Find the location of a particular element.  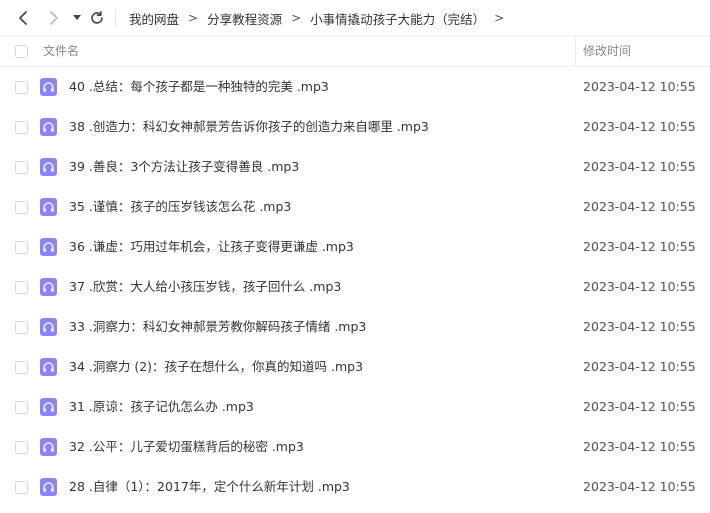

history-dropdown-button is located at coordinates (77, 18).